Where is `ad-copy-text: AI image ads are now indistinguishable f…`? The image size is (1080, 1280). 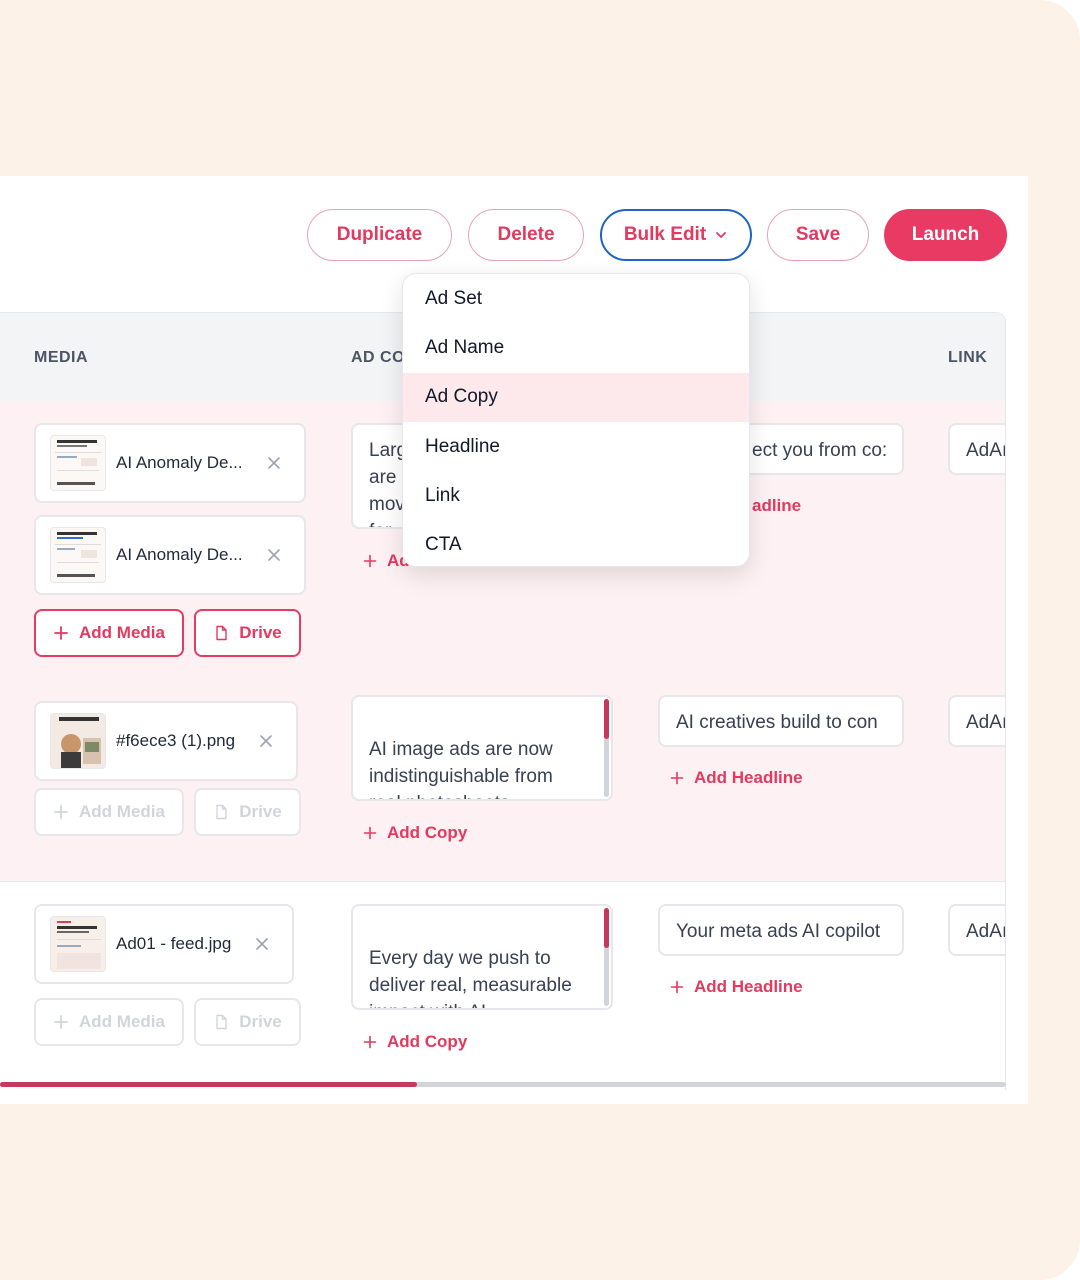 ad-copy-text: AI image ads are now indistinguishable f… is located at coordinates (461, 769).